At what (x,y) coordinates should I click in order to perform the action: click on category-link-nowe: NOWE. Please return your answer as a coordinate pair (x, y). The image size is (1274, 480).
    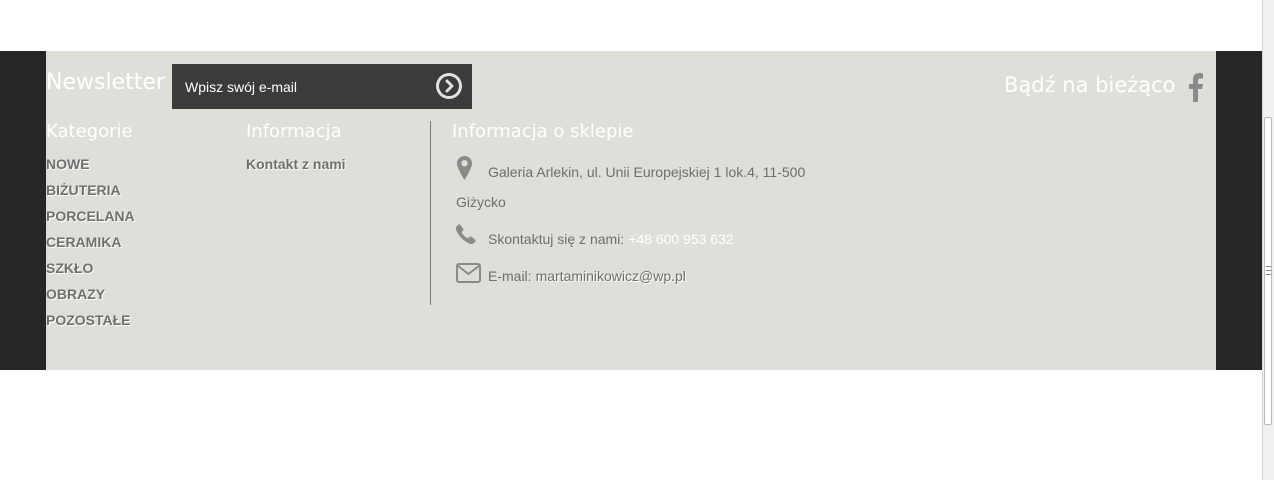
    Looking at the image, I should click on (68, 164).